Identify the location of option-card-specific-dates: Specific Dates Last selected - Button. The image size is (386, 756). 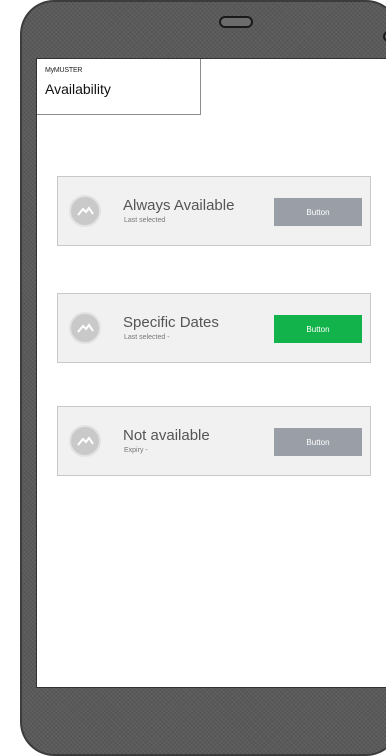
(214, 328).